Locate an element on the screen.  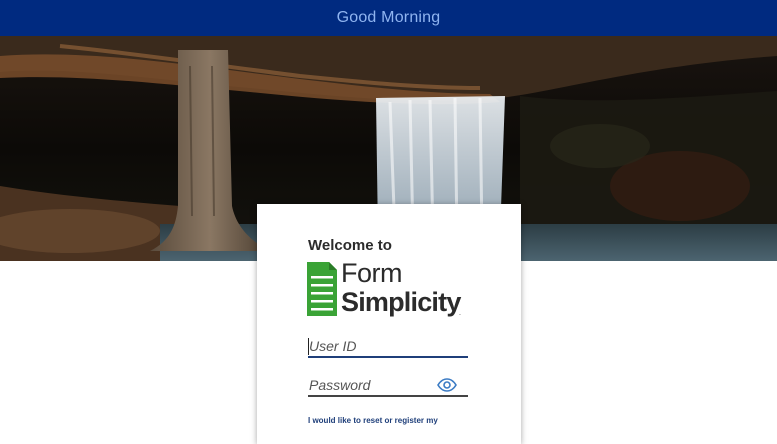
reset-register-link: I would like to reset or register my is located at coordinates (373, 420).